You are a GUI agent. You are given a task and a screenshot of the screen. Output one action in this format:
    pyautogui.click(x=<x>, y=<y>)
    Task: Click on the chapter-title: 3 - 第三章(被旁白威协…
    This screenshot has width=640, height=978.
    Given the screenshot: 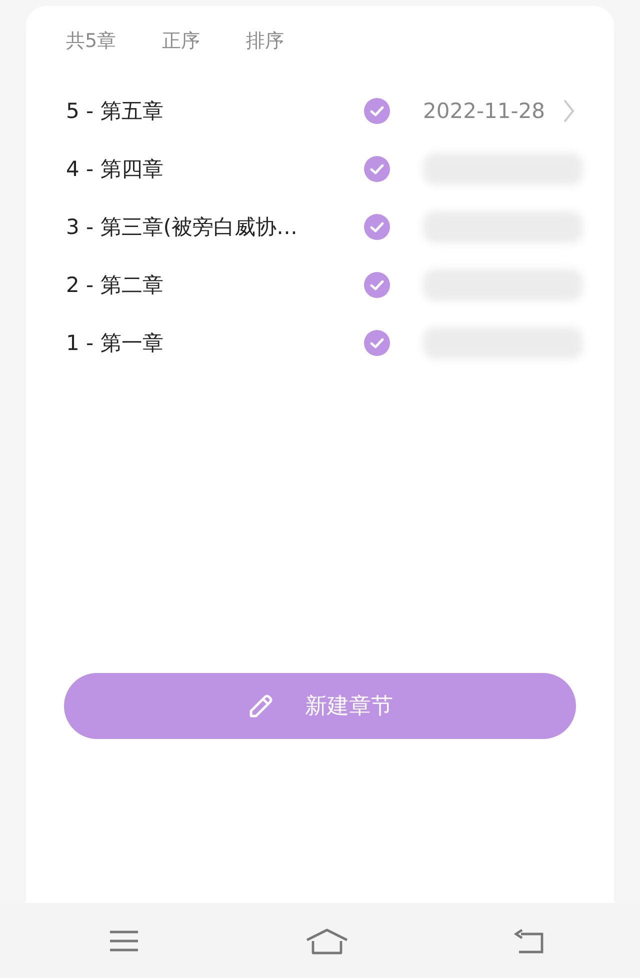 What is the action you would take?
    pyautogui.click(x=215, y=227)
    